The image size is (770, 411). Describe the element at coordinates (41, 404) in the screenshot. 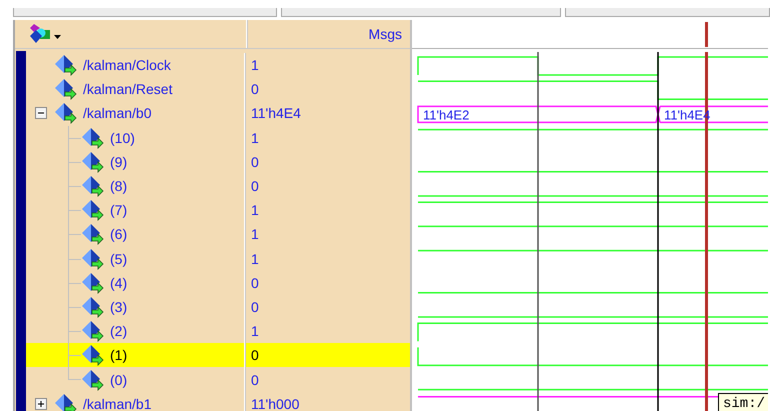

I see `expand-icon` at that location.